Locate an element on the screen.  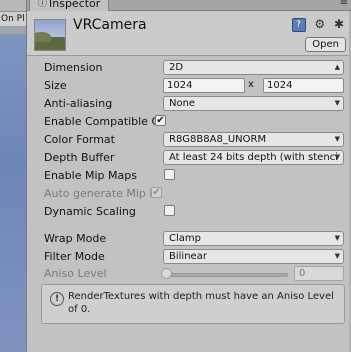
wrap-mode-value: Clamp is located at coordinates (185, 238).